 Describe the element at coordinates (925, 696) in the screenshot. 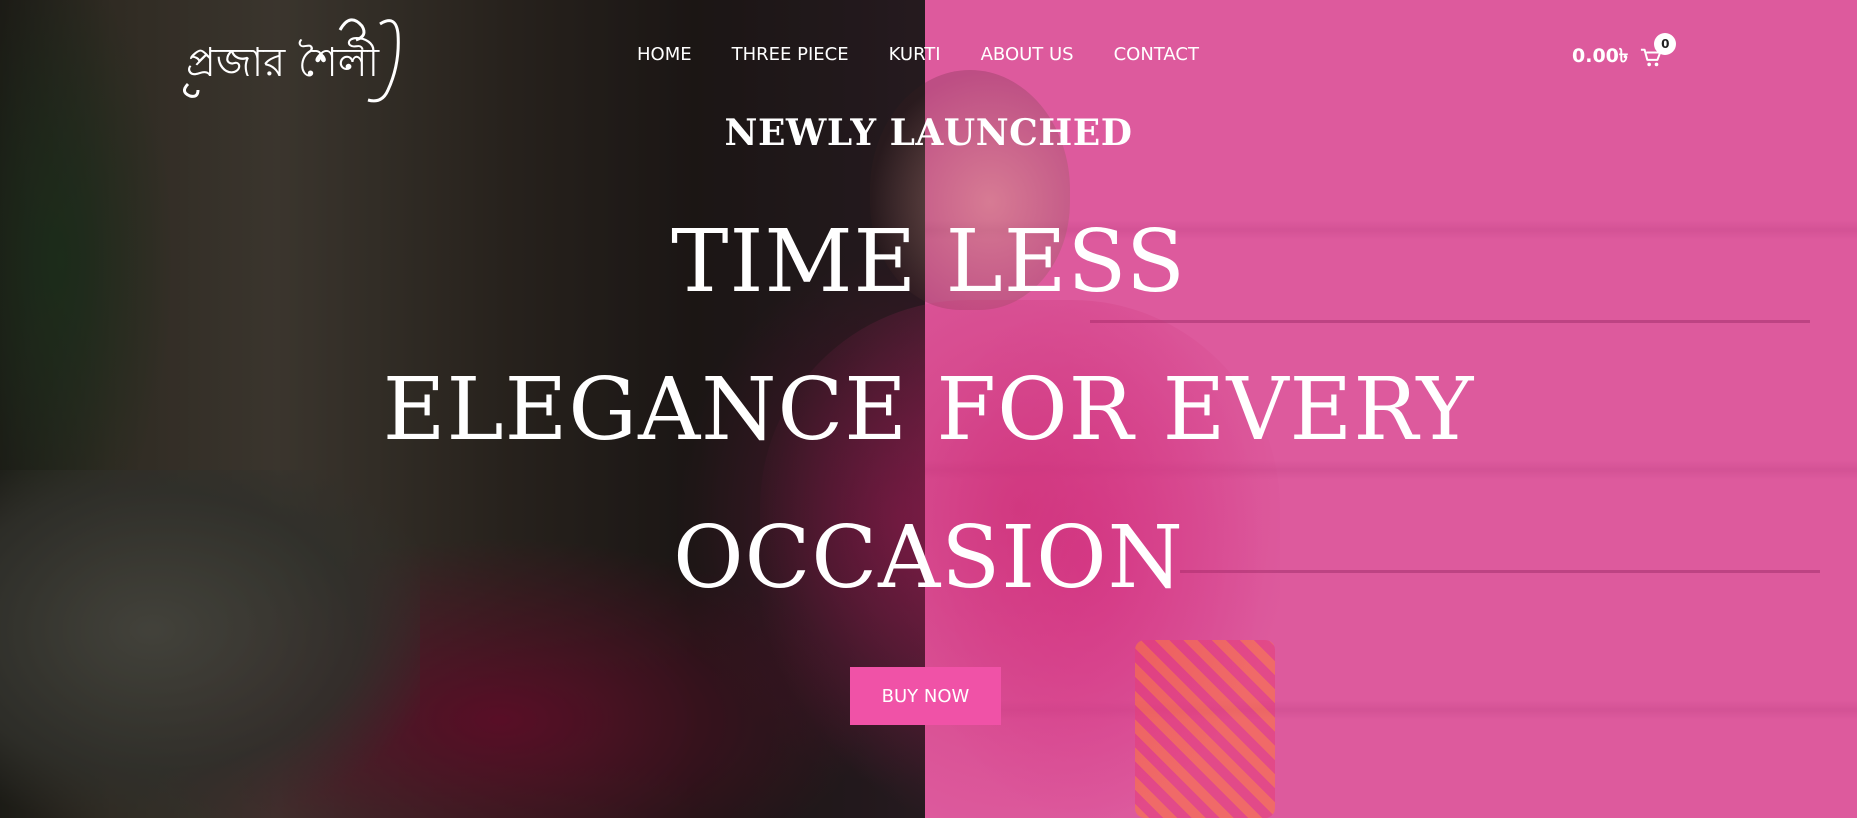

I see `buy-now-button: BUY NOW` at that location.